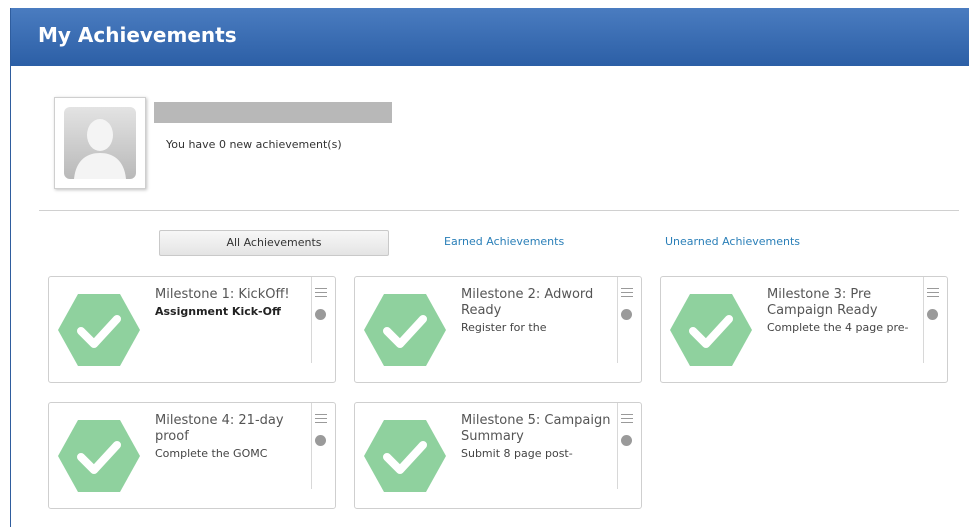 Image resolution: width=969 pixels, height=527 pixels. Describe the element at coordinates (254, 144) in the screenshot. I see `new-achievements-count: You have 0 new achievement(s)` at that location.